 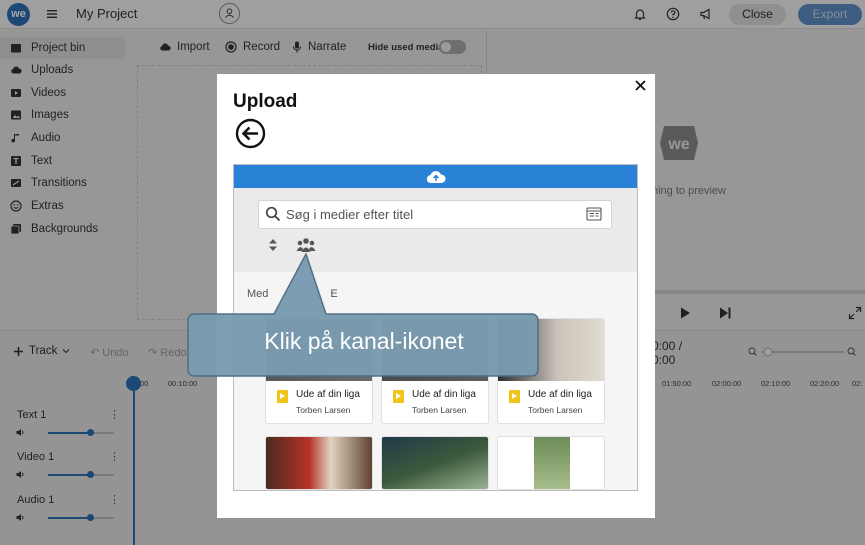 What do you see at coordinates (640, 85) in the screenshot?
I see `close-icon` at bounding box center [640, 85].